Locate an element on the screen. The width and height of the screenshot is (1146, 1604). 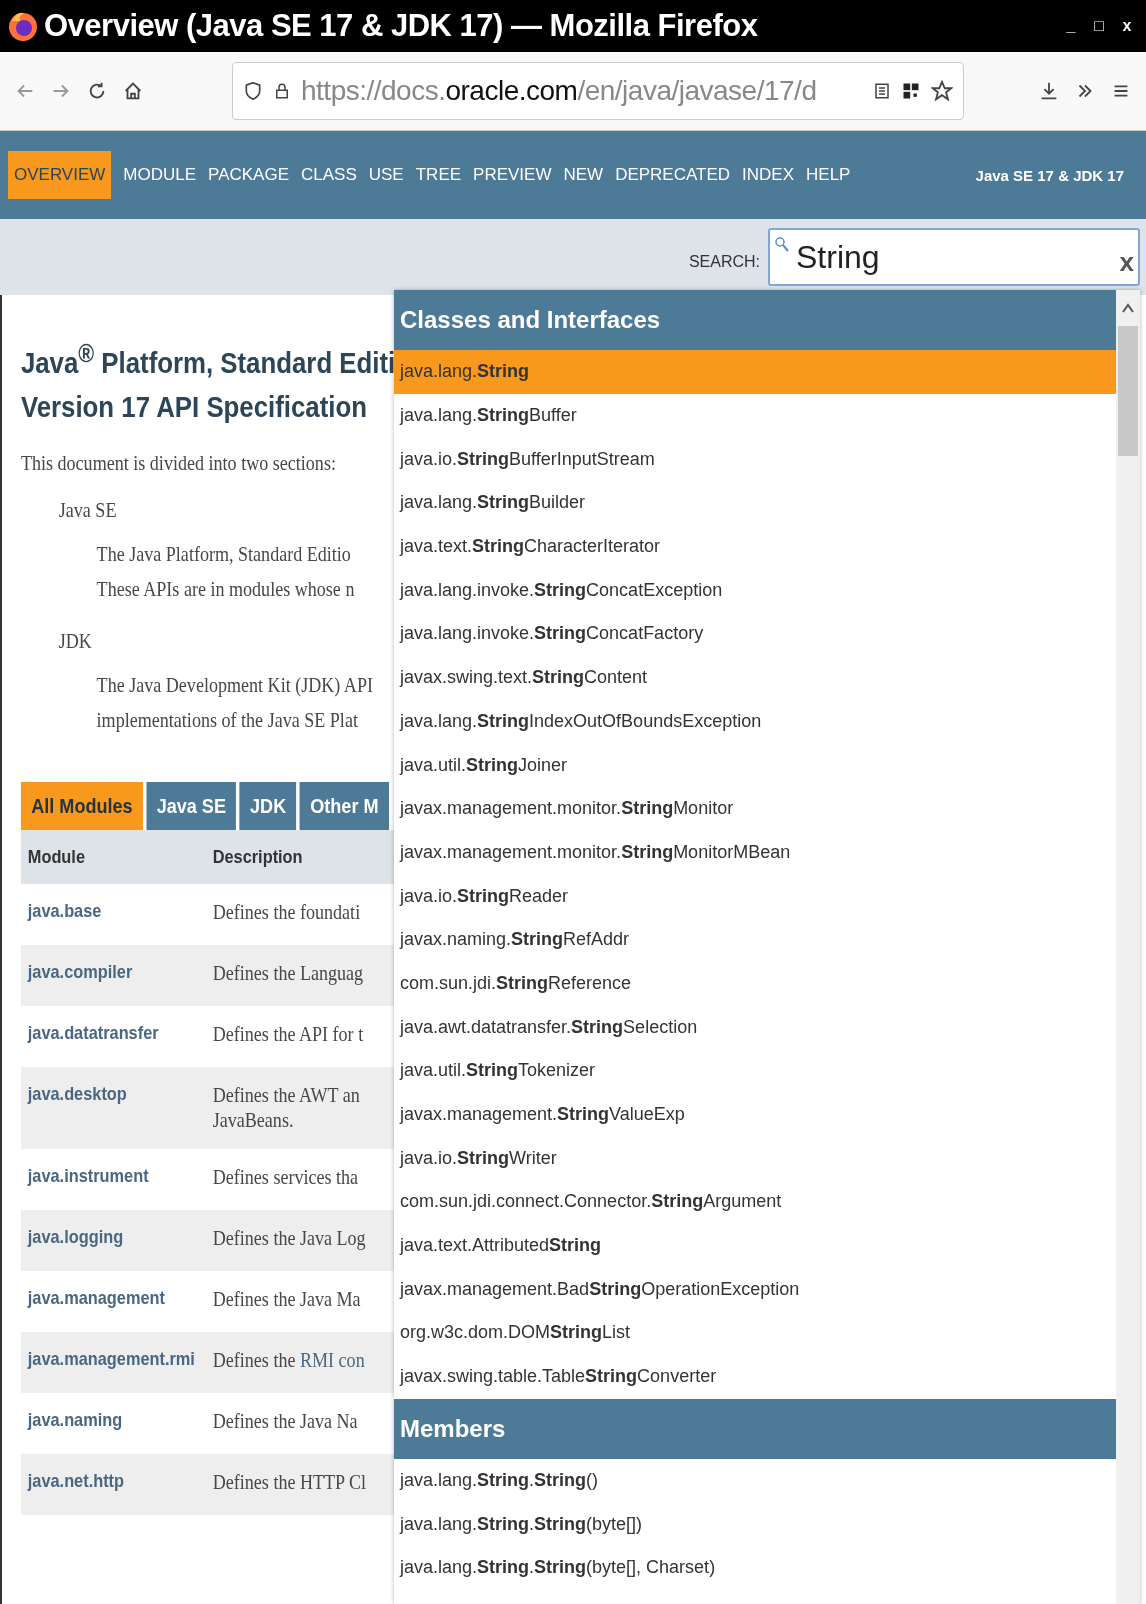
section-description: The Java Platform, Standard Editio These APIs are in modules whose n is located at coordinates (225, 572).